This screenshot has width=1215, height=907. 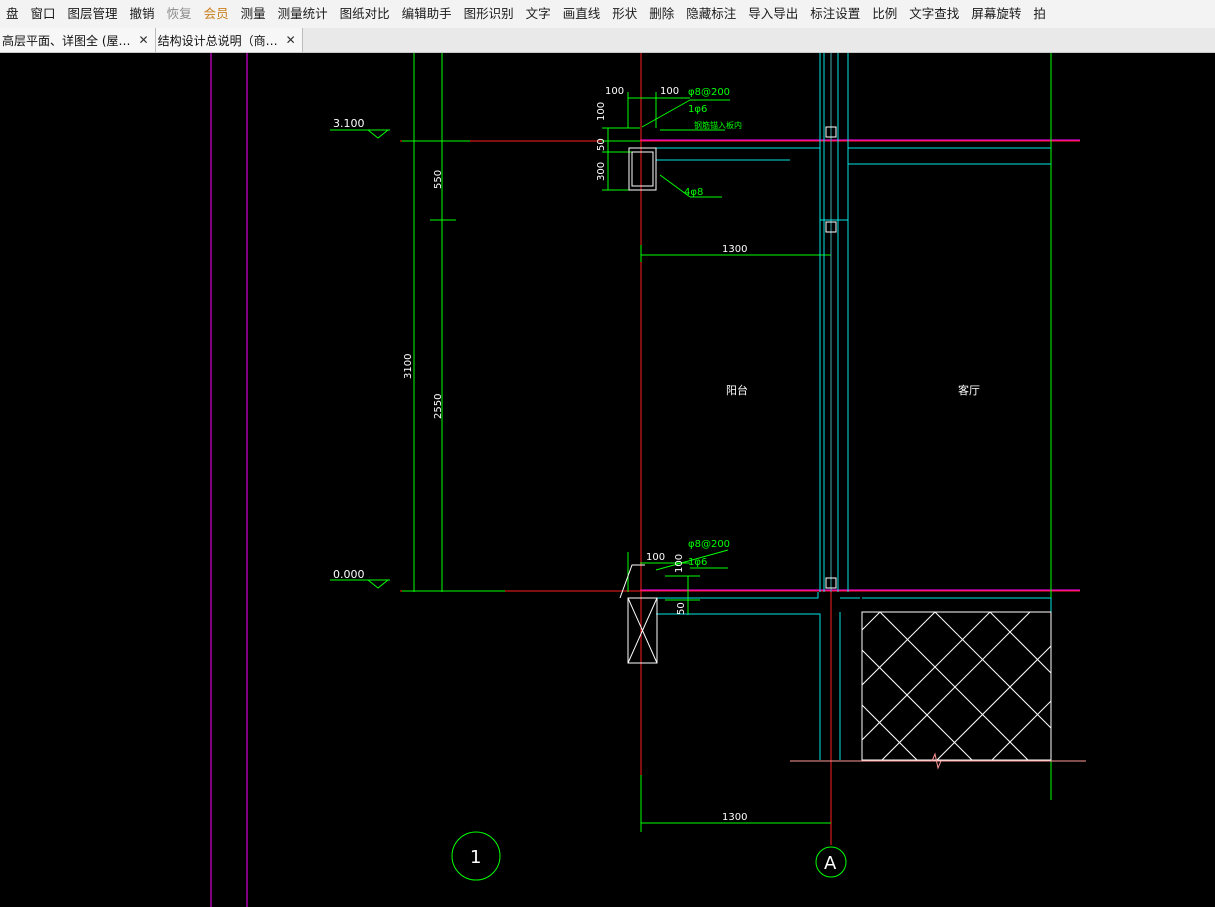 What do you see at coordinates (12, 14) in the screenshot?
I see `toolbar-item: 盘` at bounding box center [12, 14].